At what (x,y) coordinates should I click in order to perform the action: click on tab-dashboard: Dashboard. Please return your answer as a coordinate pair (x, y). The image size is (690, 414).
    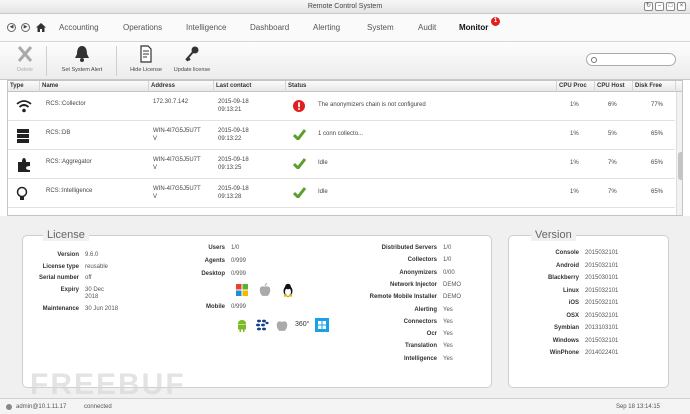
    Looking at the image, I should click on (269, 28).